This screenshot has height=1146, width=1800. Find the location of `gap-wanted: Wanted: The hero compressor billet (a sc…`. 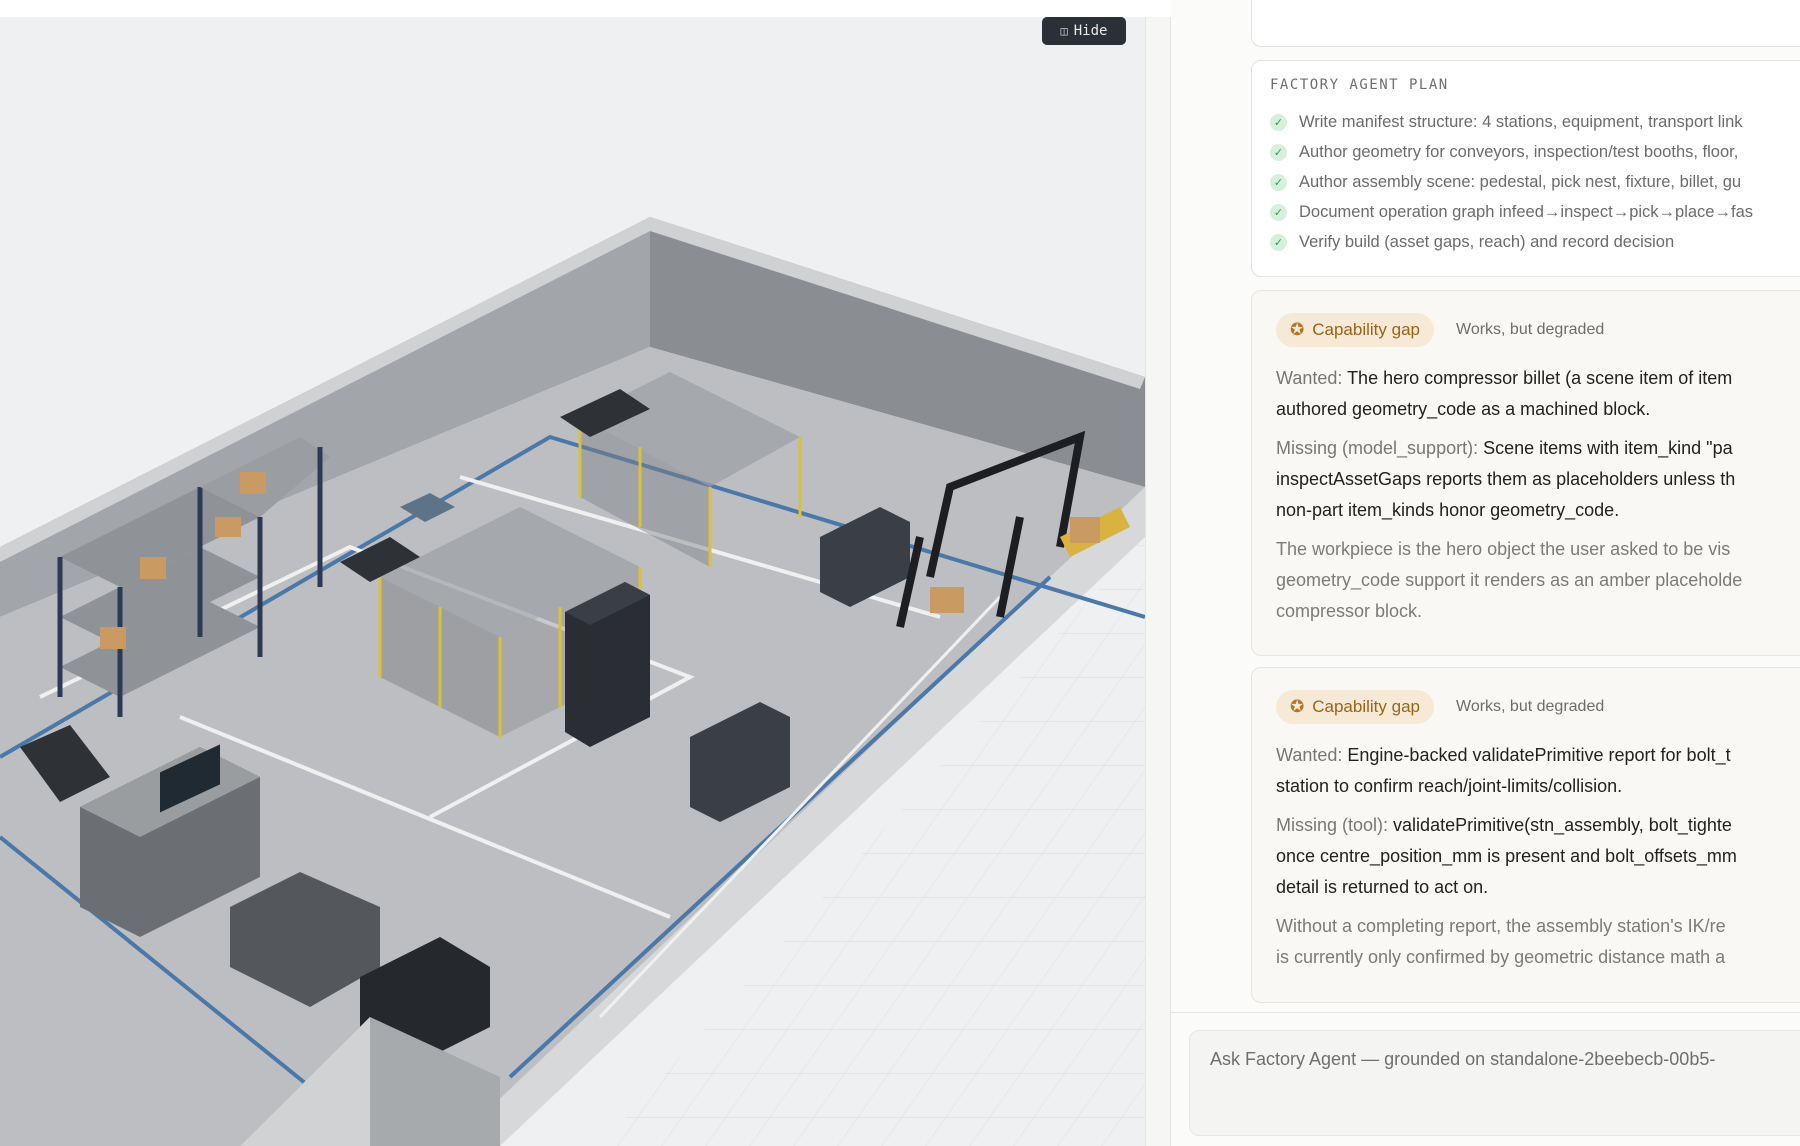

gap-wanted: Wanted: The hero compressor billet (a sc… is located at coordinates (1531, 394).